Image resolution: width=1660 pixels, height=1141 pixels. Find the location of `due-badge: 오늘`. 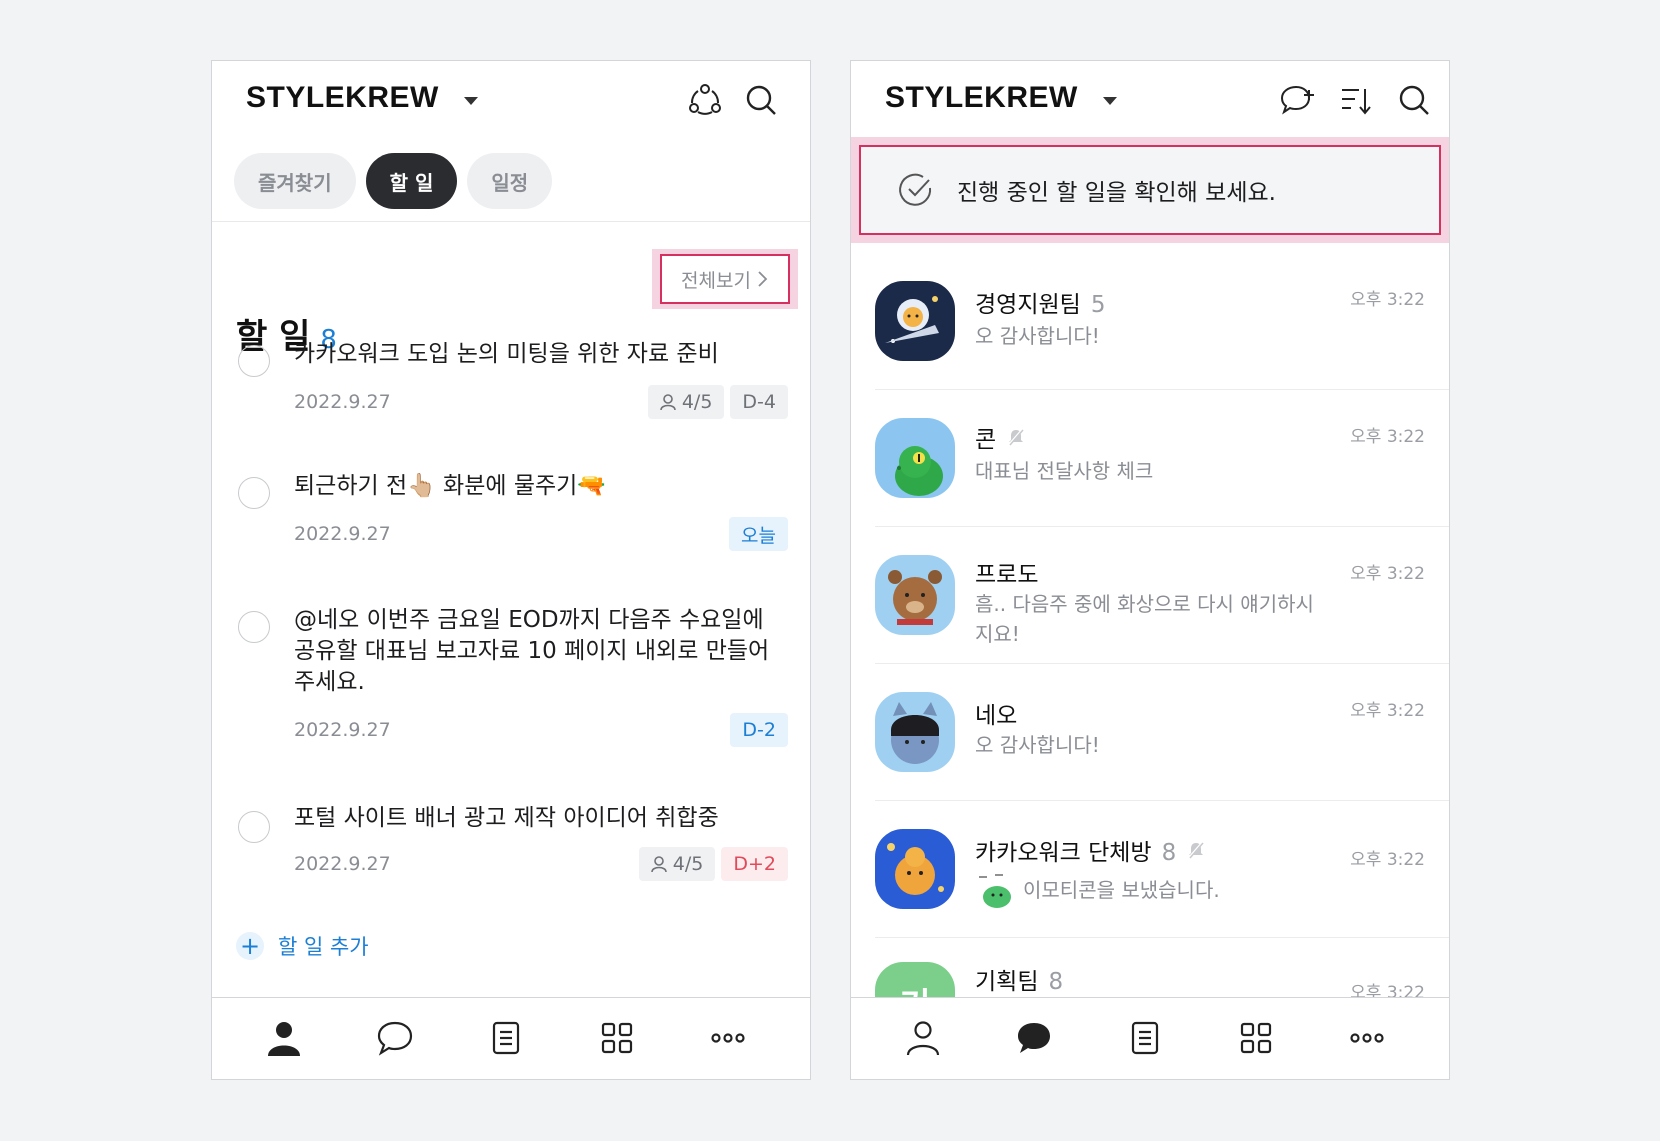

due-badge: 오늘 is located at coordinates (758, 534).